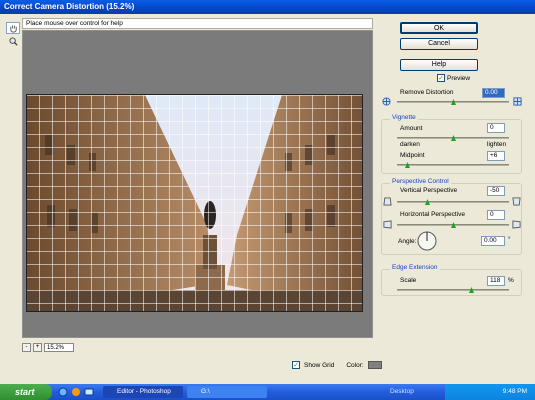 The image size is (535, 400). What do you see at coordinates (296, 365) in the screenshot?
I see `show-grid-checkbox: ✓` at bounding box center [296, 365].